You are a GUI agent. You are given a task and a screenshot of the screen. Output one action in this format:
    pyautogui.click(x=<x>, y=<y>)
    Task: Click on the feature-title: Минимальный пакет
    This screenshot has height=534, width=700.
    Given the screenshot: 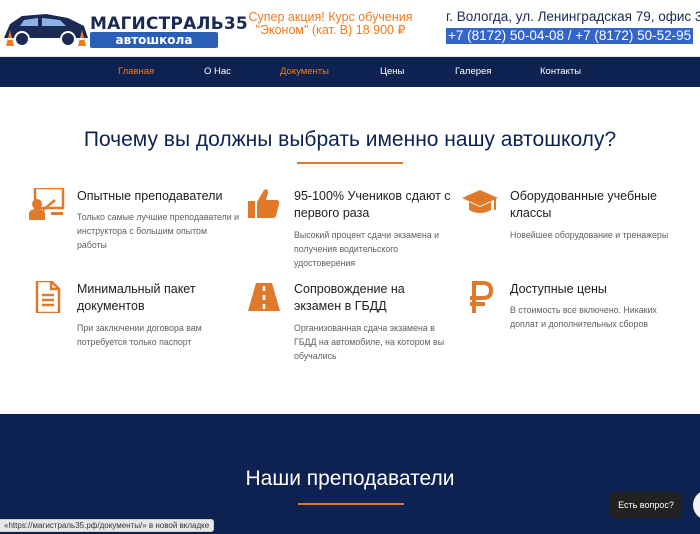 What is the action you would take?
    pyautogui.click(x=136, y=289)
    